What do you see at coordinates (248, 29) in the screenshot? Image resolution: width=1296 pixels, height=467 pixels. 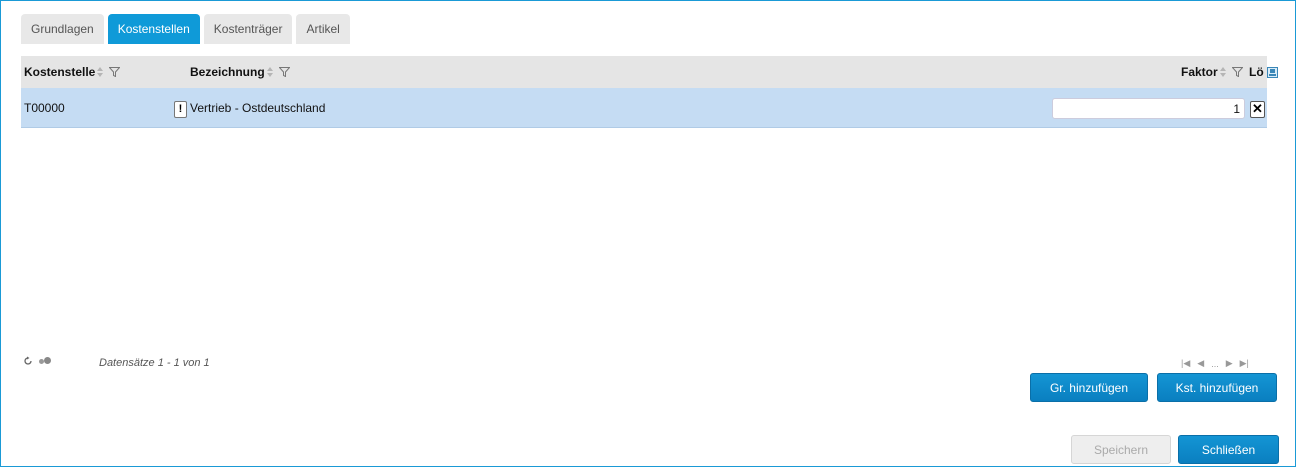 I see `tab-kostentraeger: Kostenträger` at bounding box center [248, 29].